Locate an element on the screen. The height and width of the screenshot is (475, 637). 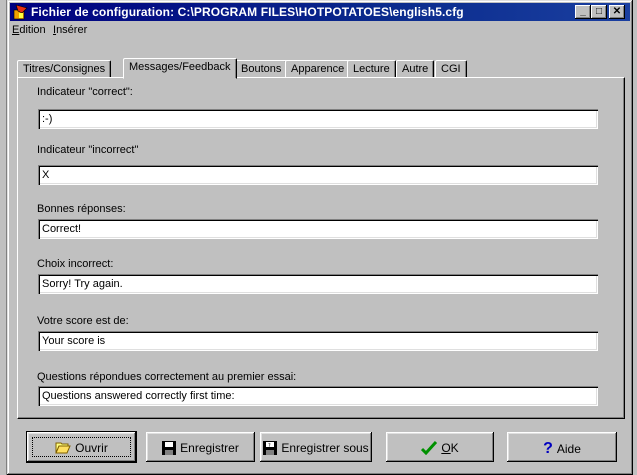
tab-label: Lecture is located at coordinates (371, 69).